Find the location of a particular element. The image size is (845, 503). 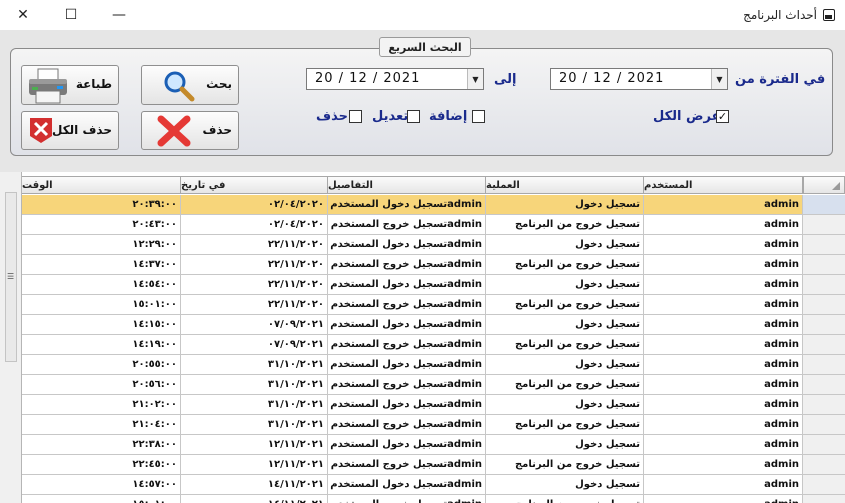

column-header-user: المستخدم is located at coordinates (723, 185).